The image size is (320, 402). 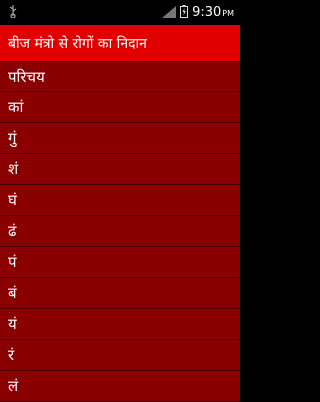 I want to click on list-item-label: ढं, so click(x=12, y=231).